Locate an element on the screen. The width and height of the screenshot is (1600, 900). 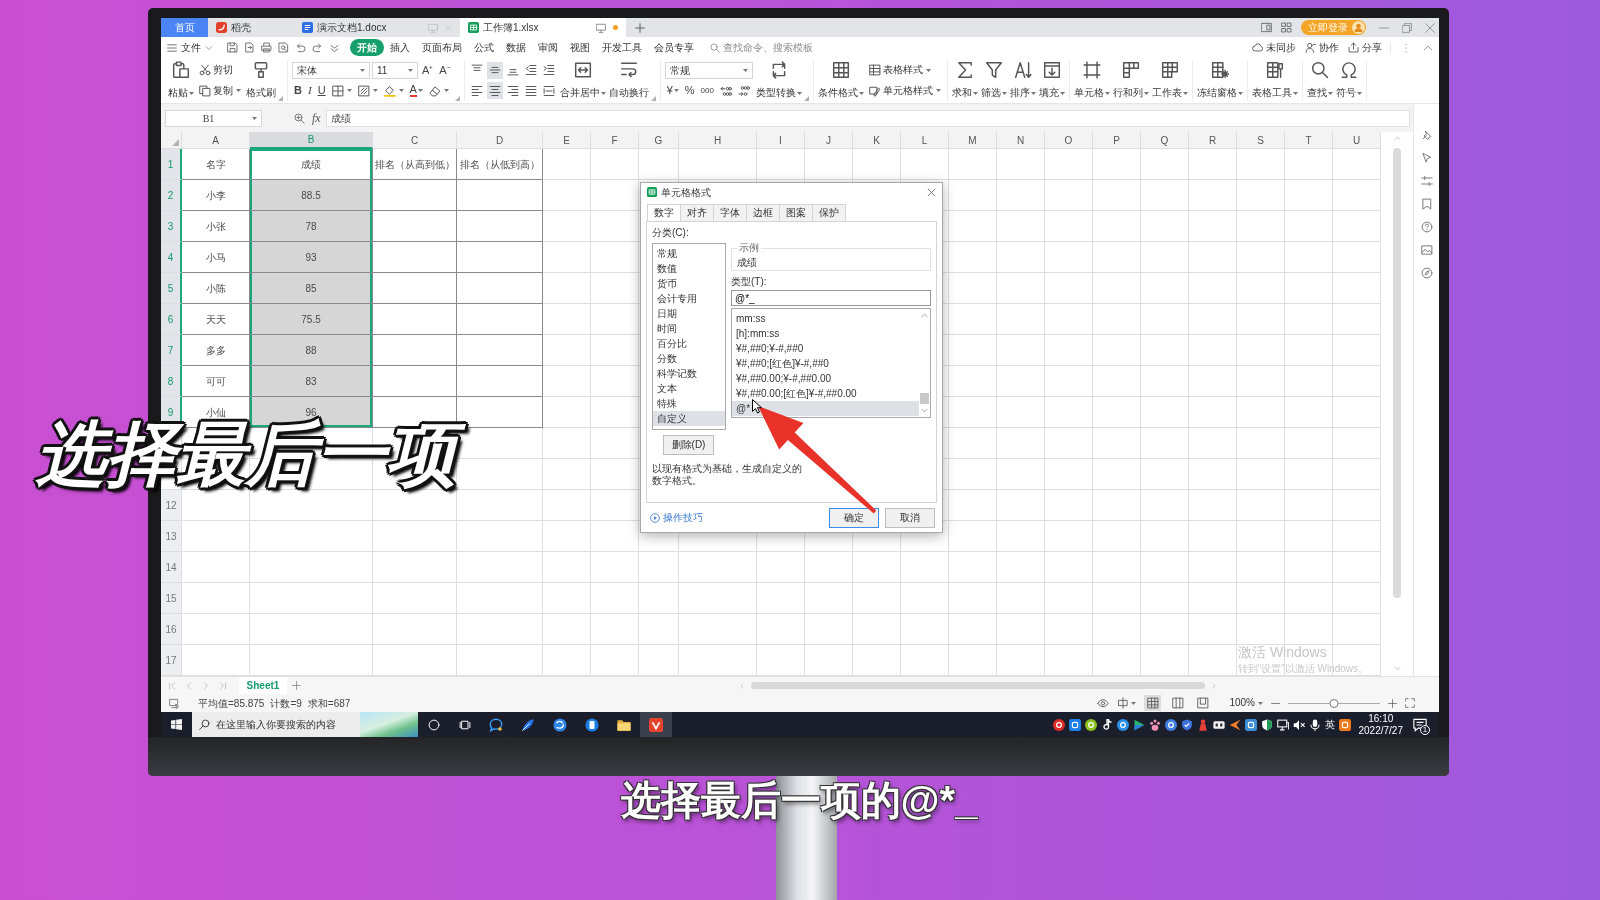
search-field: 在这里输入你要搜索的内容 is located at coordinates (285, 724).